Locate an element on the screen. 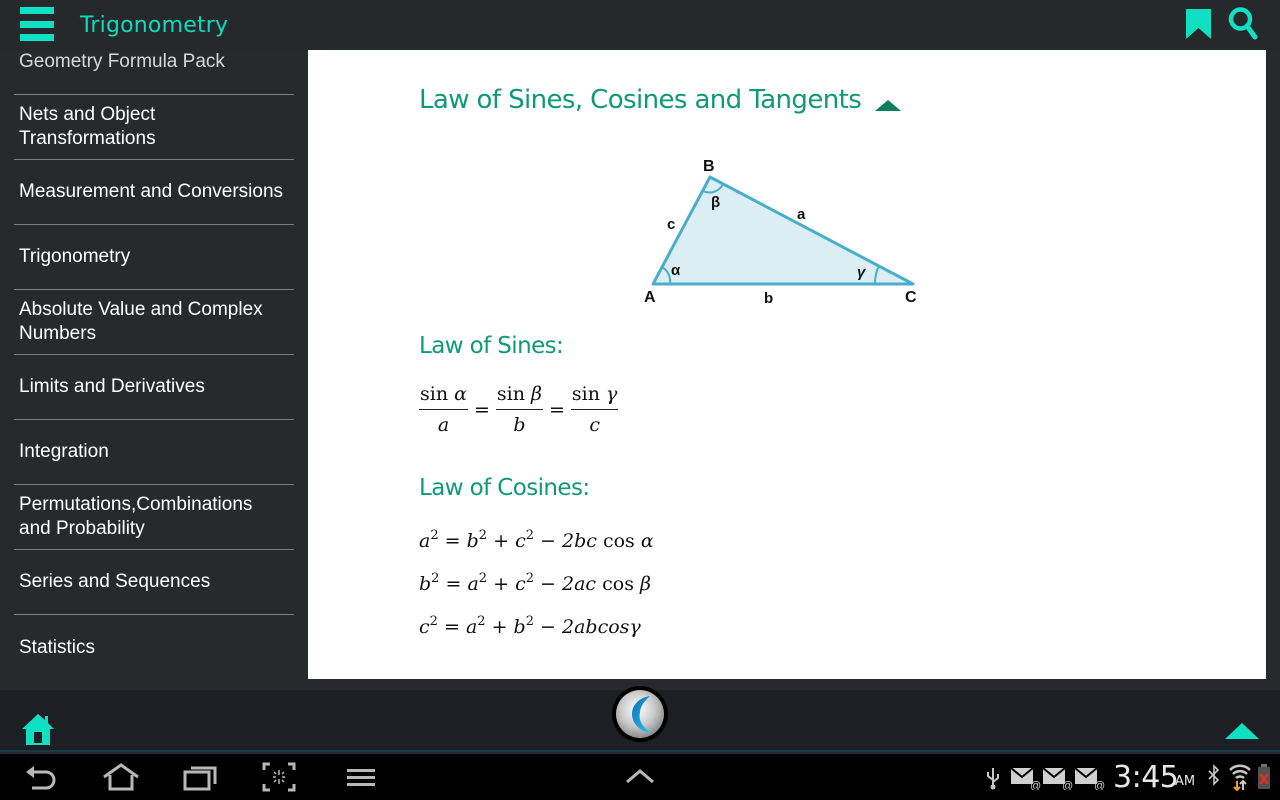  battery-icon is located at coordinates (1264, 776).